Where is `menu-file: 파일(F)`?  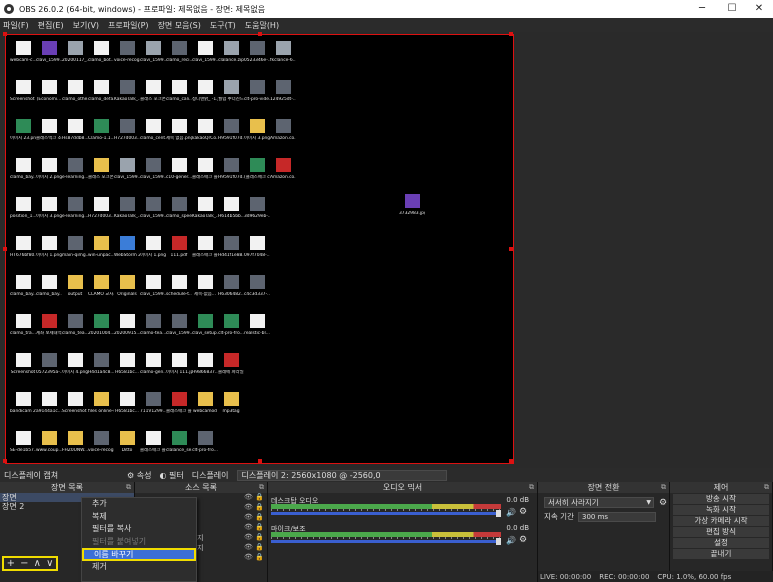 menu-file: 파일(F) is located at coordinates (16, 25).